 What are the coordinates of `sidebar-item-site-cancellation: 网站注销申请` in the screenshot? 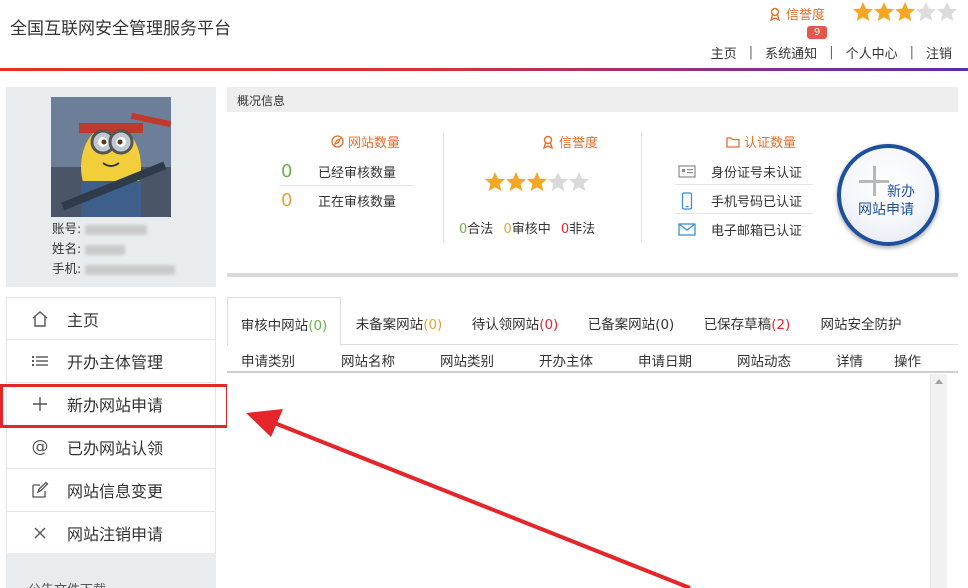 It's located at (111, 533).